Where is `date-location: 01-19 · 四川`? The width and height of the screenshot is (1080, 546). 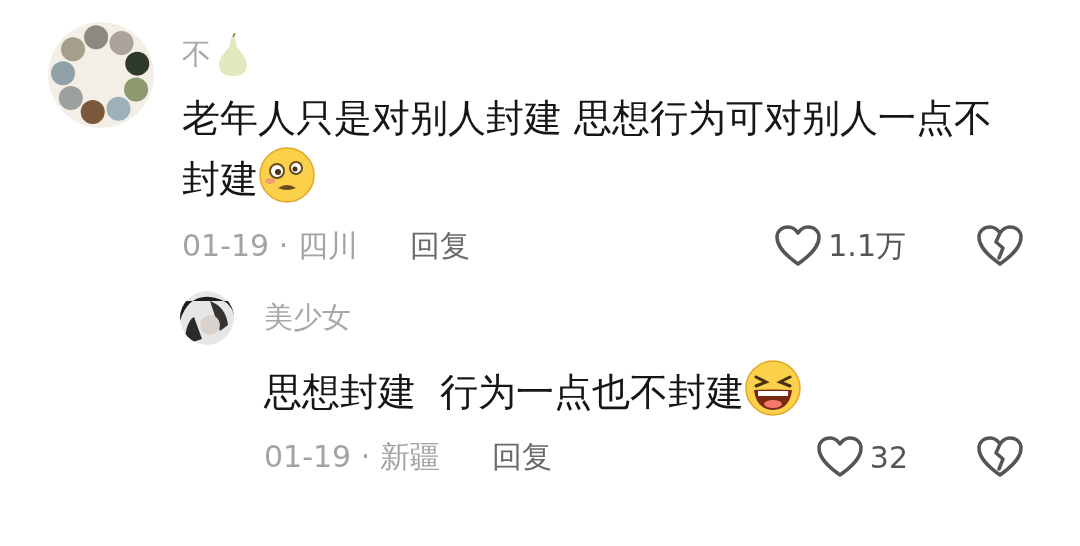
date-location: 01-19 · 四川 is located at coordinates (270, 245).